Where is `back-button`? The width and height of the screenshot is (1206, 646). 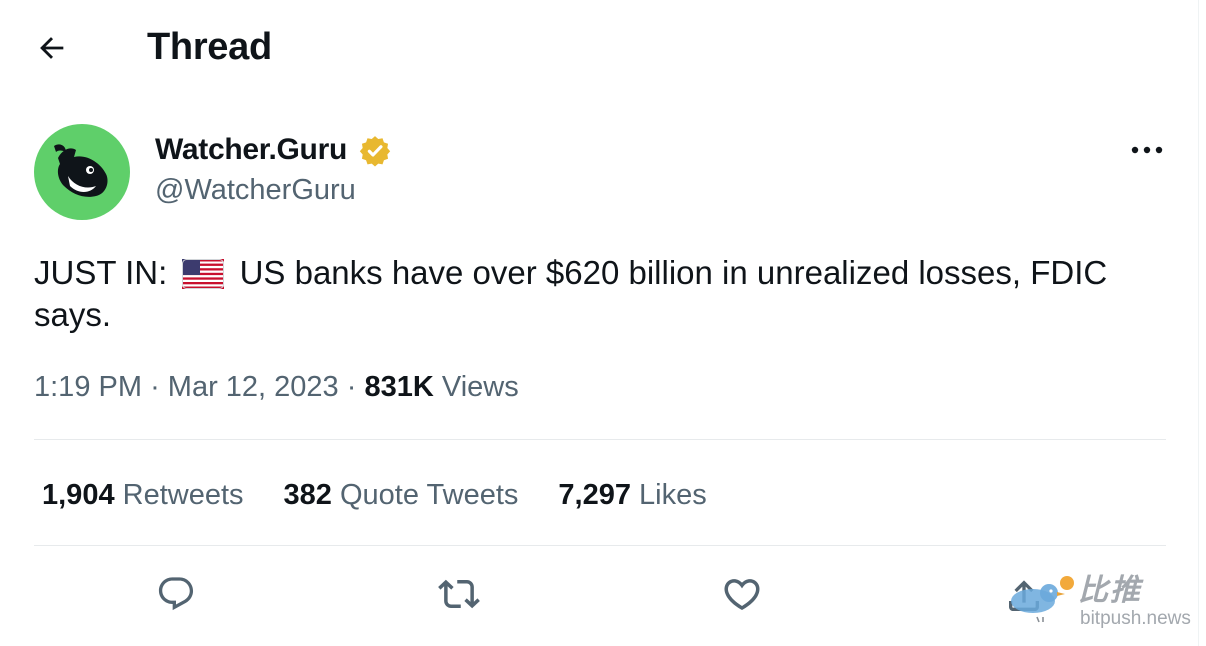 back-button is located at coordinates (52, 48).